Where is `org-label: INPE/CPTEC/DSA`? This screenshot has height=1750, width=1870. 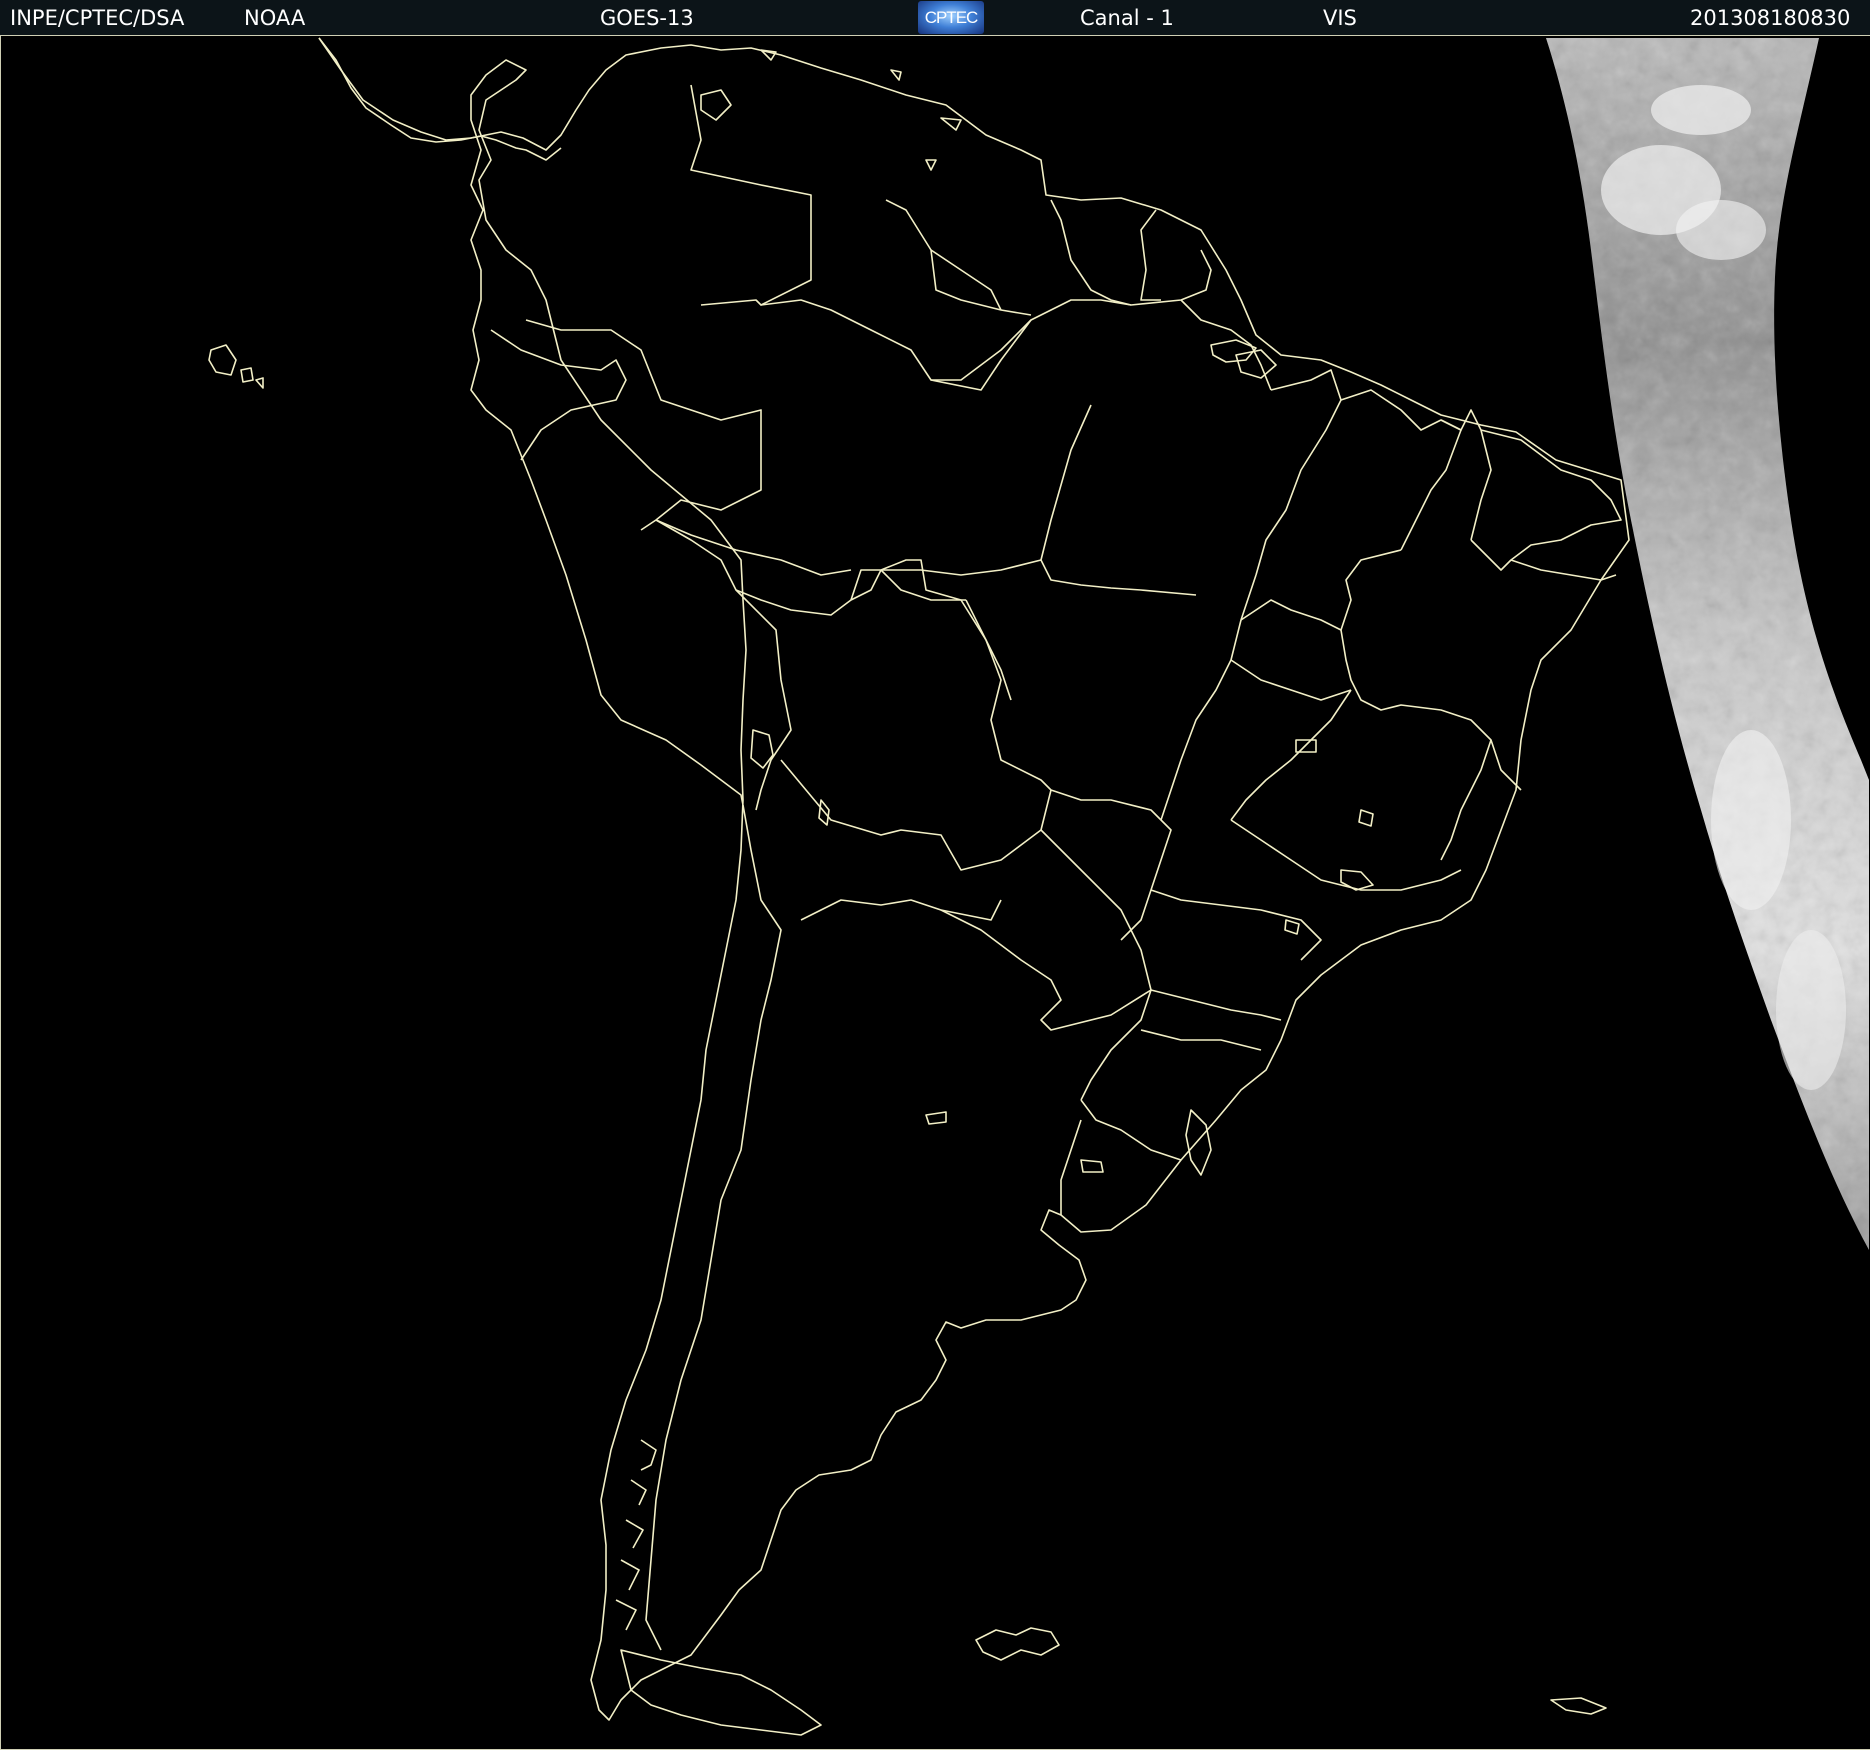 org-label: INPE/CPTEC/DSA is located at coordinates (97, 18).